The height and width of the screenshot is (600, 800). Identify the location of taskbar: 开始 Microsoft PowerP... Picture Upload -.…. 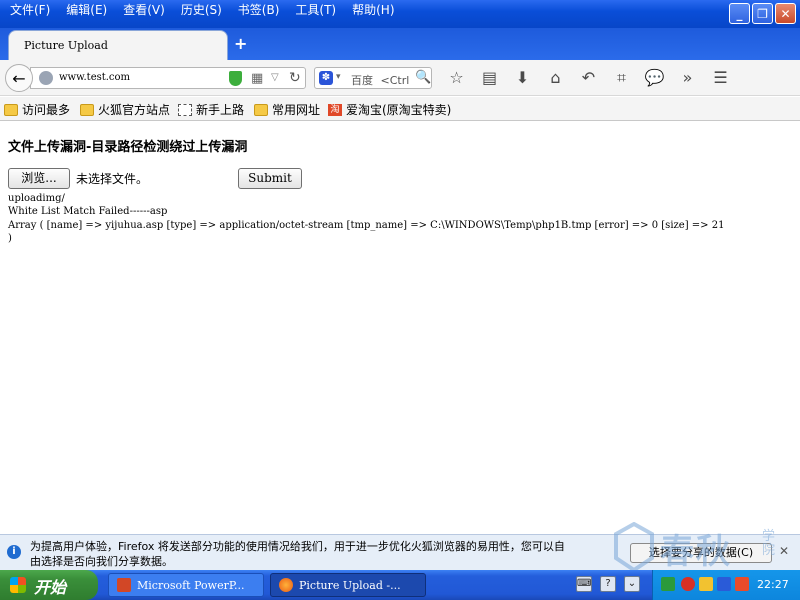
(400, 585).